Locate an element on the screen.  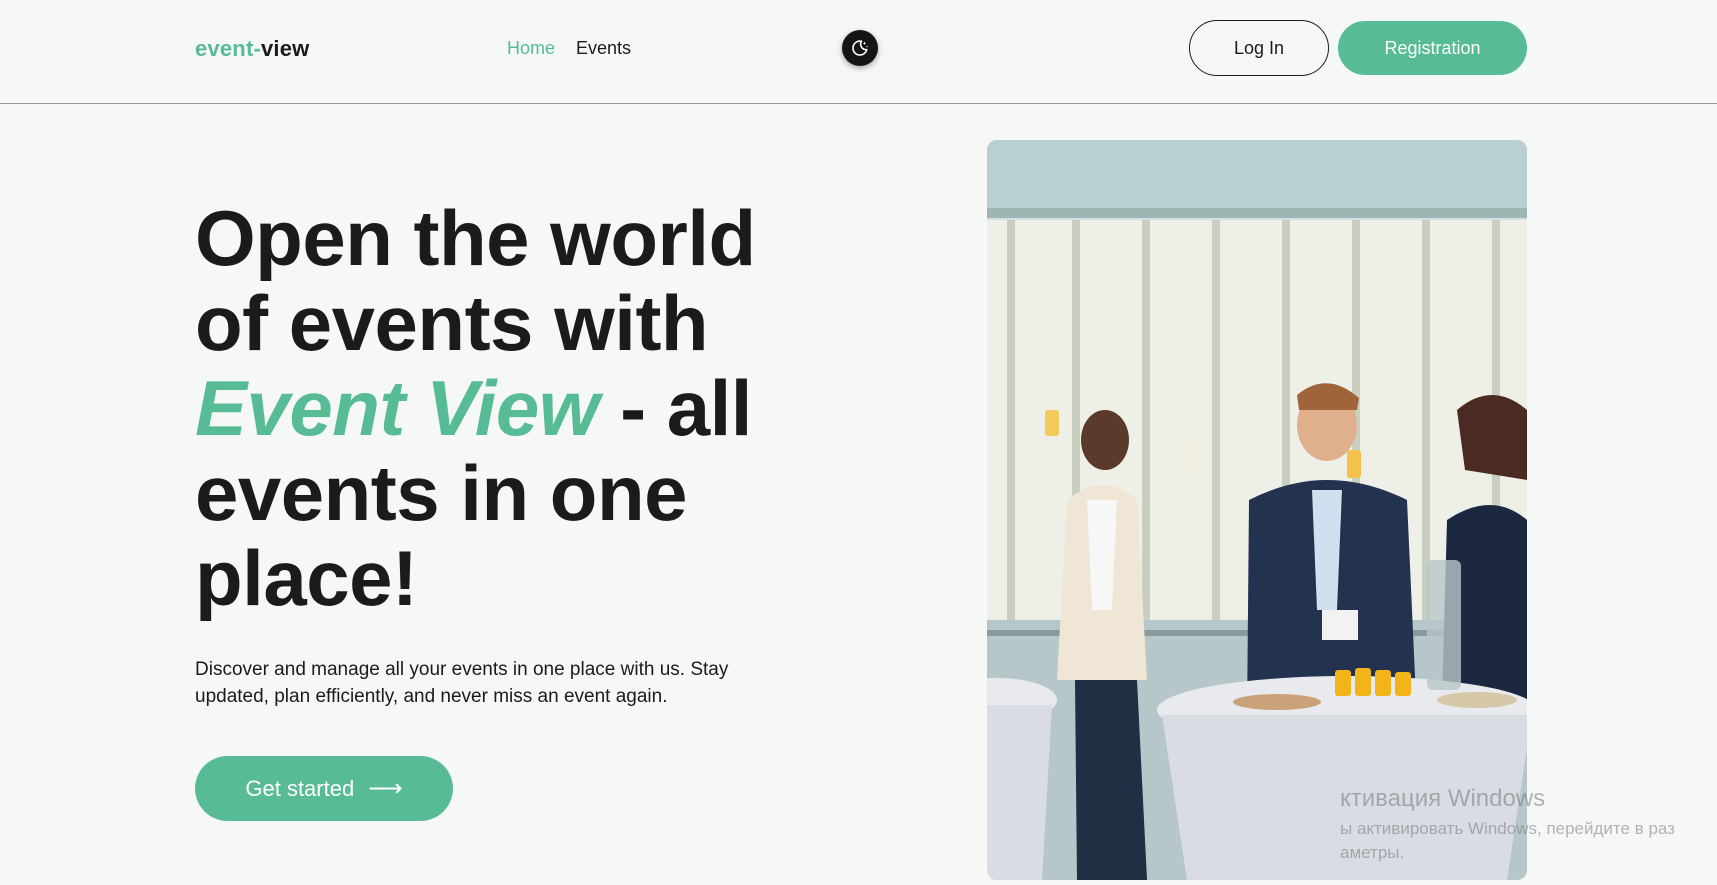
hero-title-after-brand: - all is located at coordinates (675, 408).